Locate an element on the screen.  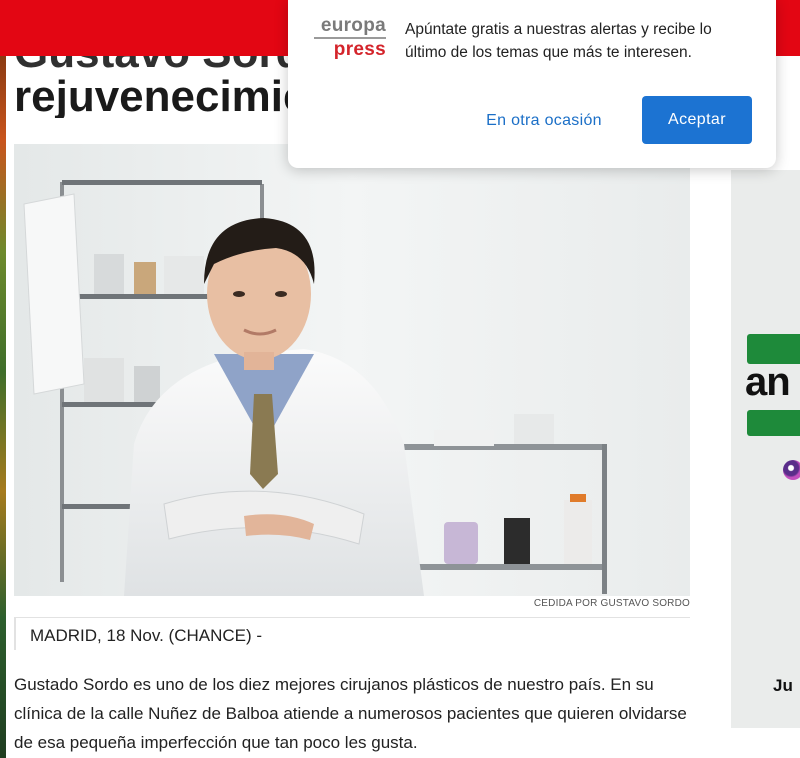
logo-europa: europa is located at coordinates (353, 25).